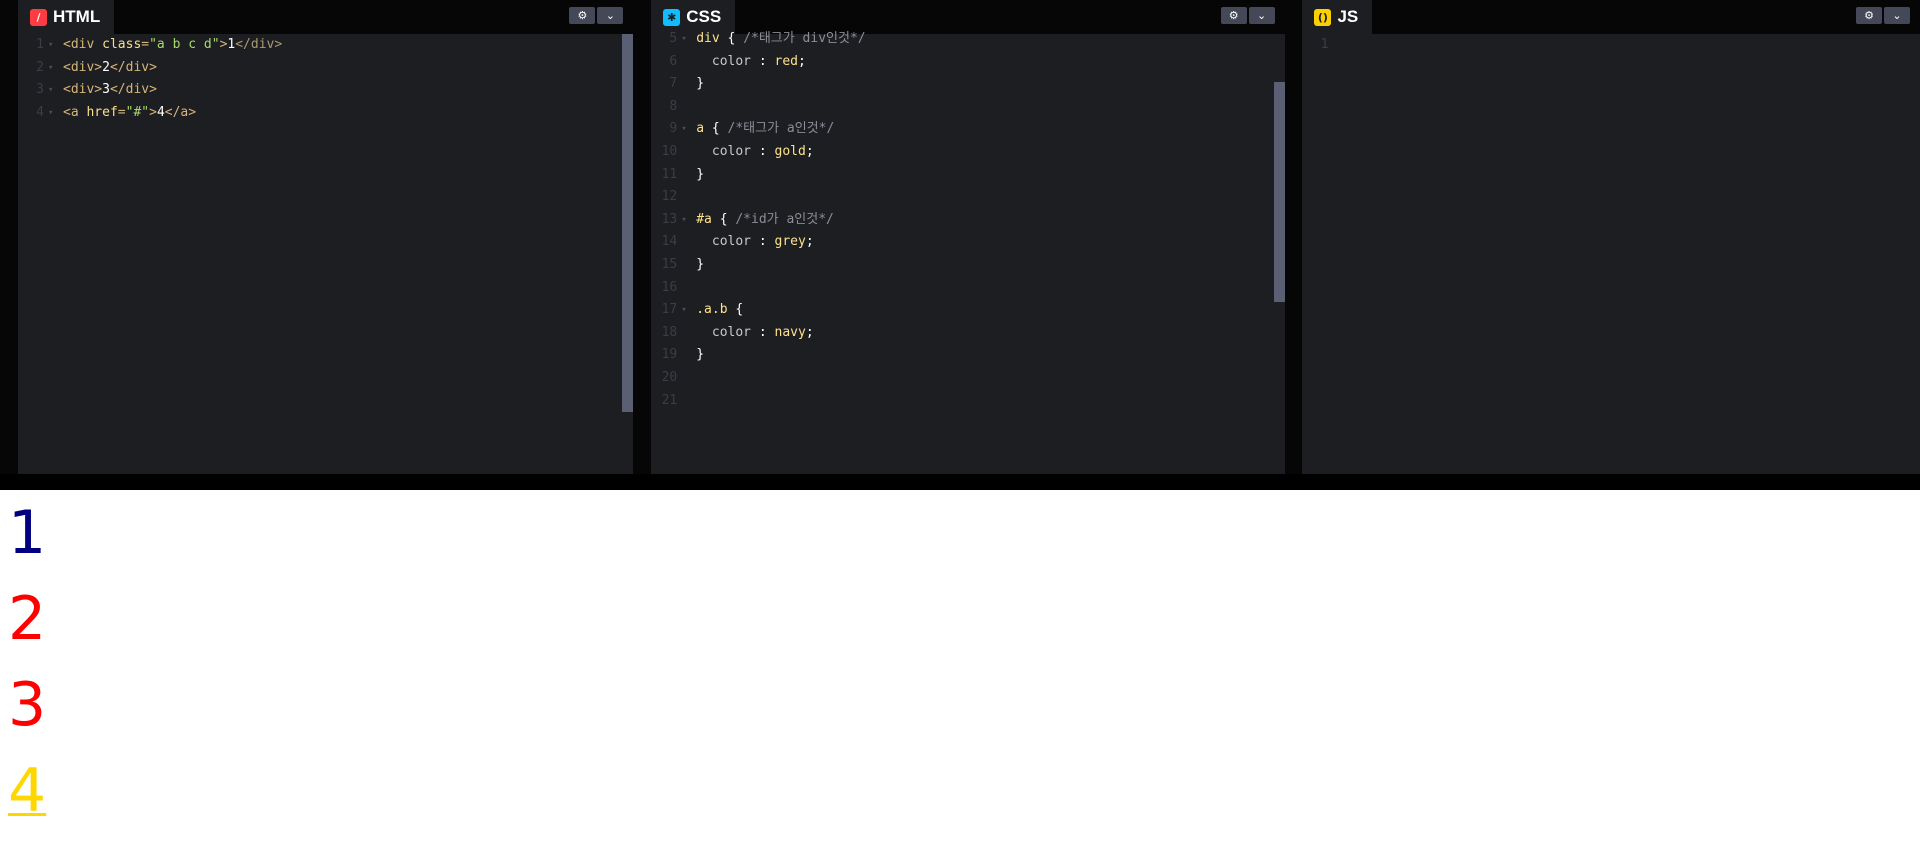  What do you see at coordinates (1611, 45) in the screenshot?
I see `code-line: 1` at bounding box center [1611, 45].